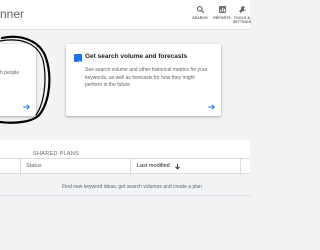  What do you see at coordinates (125, 166) in the screenshot?
I see `table-header: Status Last modified` at bounding box center [125, 166].